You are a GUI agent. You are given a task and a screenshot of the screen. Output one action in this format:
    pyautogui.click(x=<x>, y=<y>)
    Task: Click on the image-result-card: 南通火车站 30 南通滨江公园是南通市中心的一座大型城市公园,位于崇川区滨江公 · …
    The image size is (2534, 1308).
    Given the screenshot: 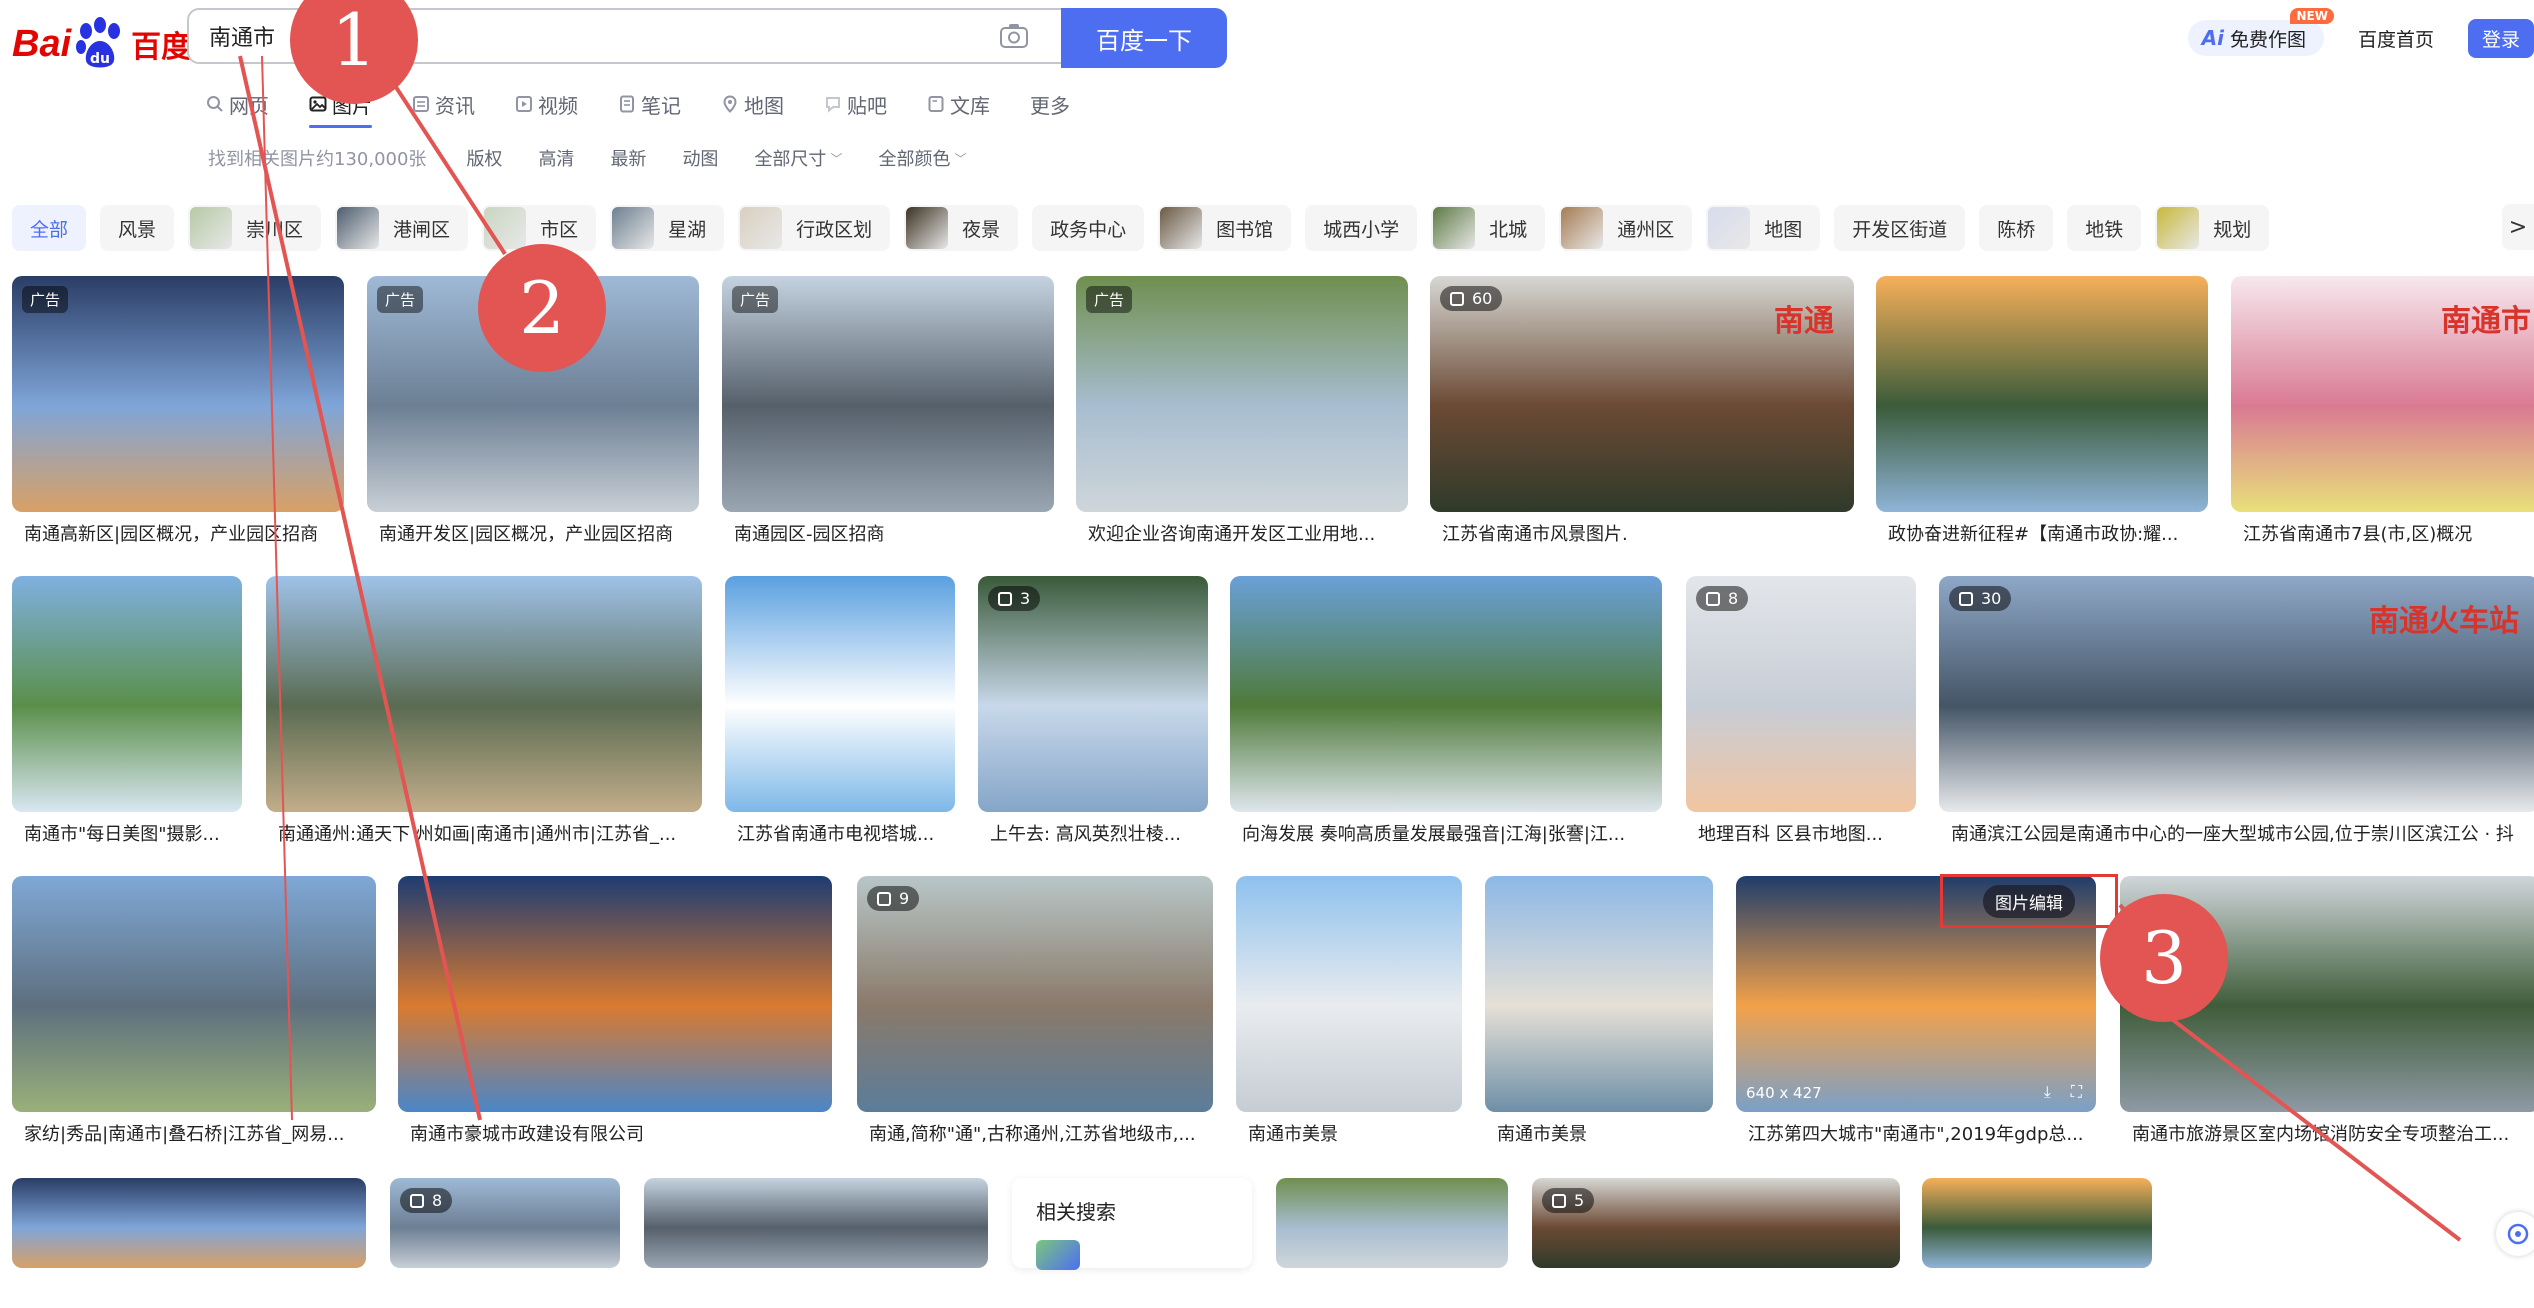 What is the action you would take?
    pyautogui.click(x=2236, y=714)
    